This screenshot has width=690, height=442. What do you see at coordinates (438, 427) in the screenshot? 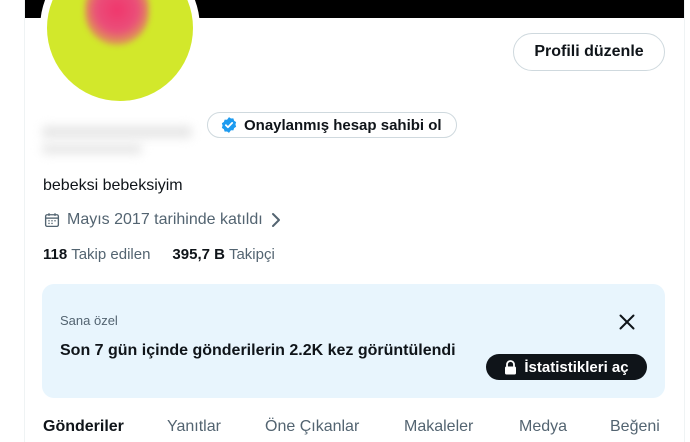
I see `tab-articles: Makaleler` at bounding box center [438, 427].